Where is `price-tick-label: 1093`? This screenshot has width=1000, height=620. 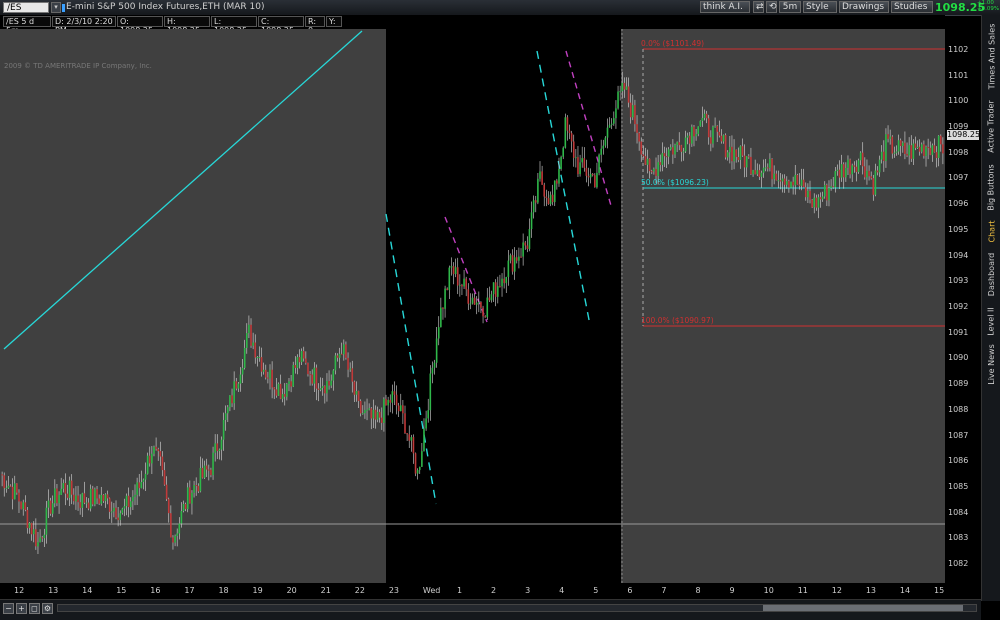
price-tick-label: 1093 is located at coordinates (958, 281).